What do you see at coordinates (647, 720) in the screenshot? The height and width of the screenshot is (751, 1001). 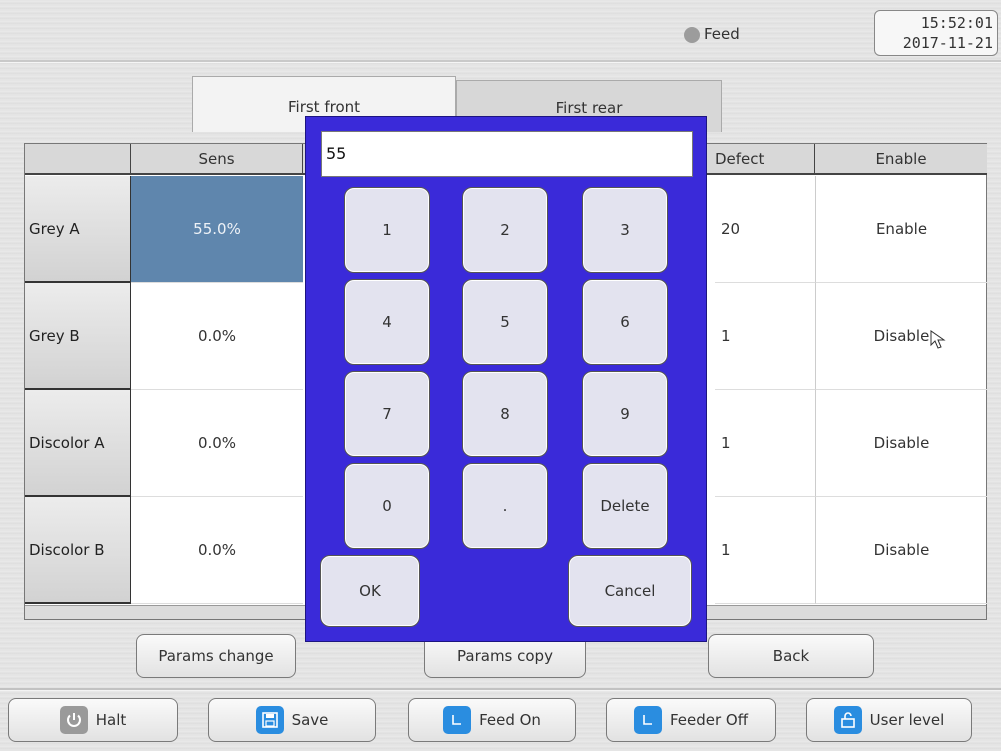 I see `feeder-icon` at bounding box center [647, 720].